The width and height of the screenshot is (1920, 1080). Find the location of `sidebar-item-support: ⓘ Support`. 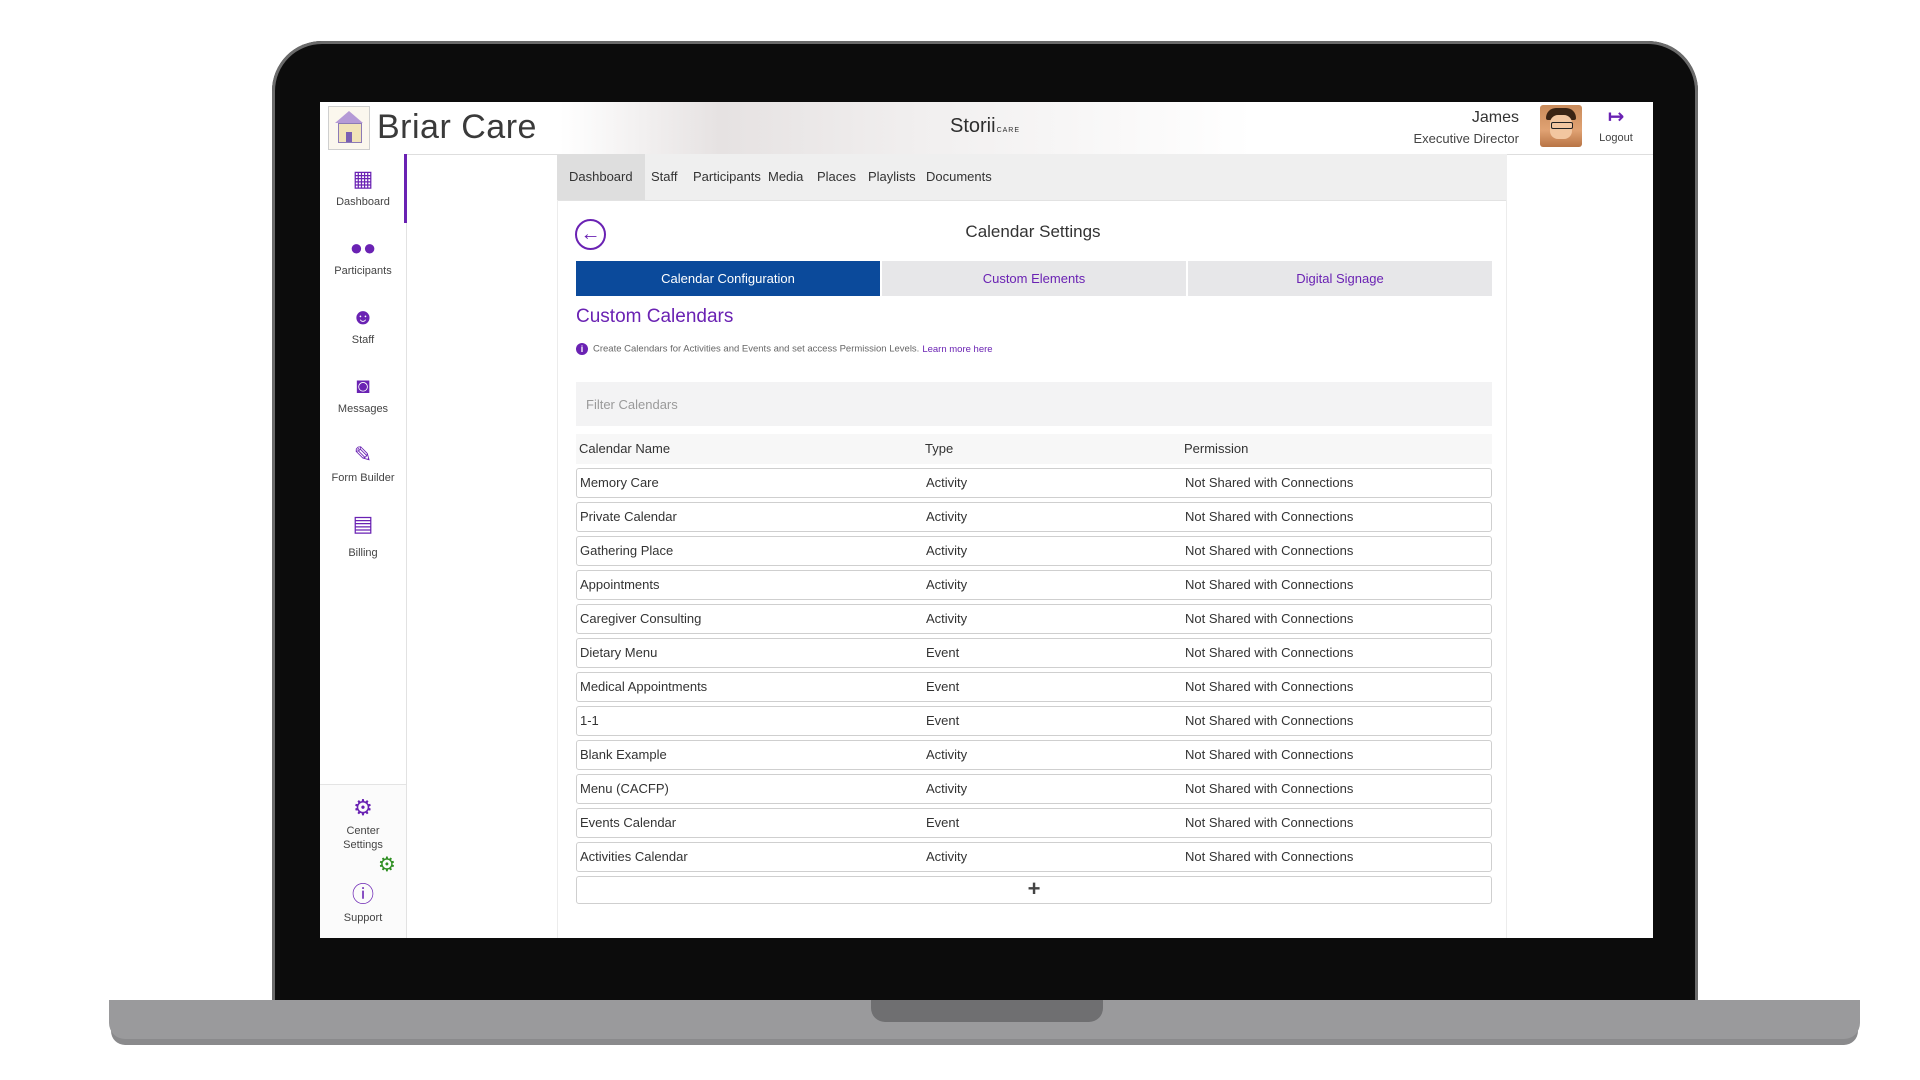

sidebar-item-support: ⓘ Support is located at coordinates (363, 903).